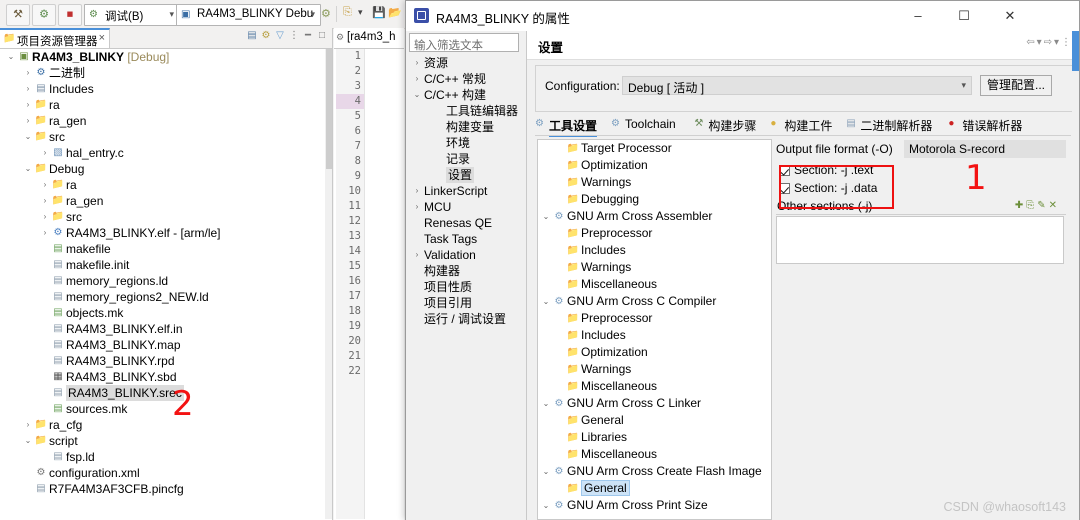 The width and height of the screenshot is (1080, 520). I want to click on filter-icon: ▽, so click(280, 35).